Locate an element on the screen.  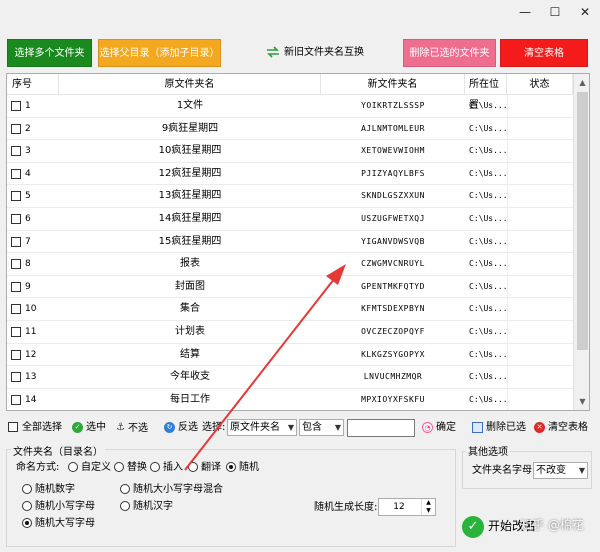
minimize-button: — is located at coordinates (525, 12).